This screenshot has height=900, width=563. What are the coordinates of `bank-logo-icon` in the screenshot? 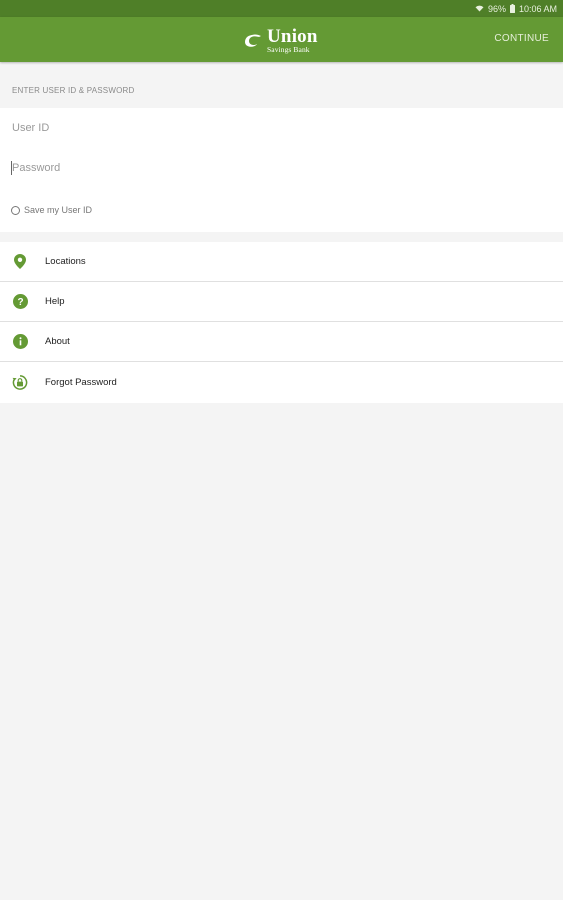 It's located at (253, 40).